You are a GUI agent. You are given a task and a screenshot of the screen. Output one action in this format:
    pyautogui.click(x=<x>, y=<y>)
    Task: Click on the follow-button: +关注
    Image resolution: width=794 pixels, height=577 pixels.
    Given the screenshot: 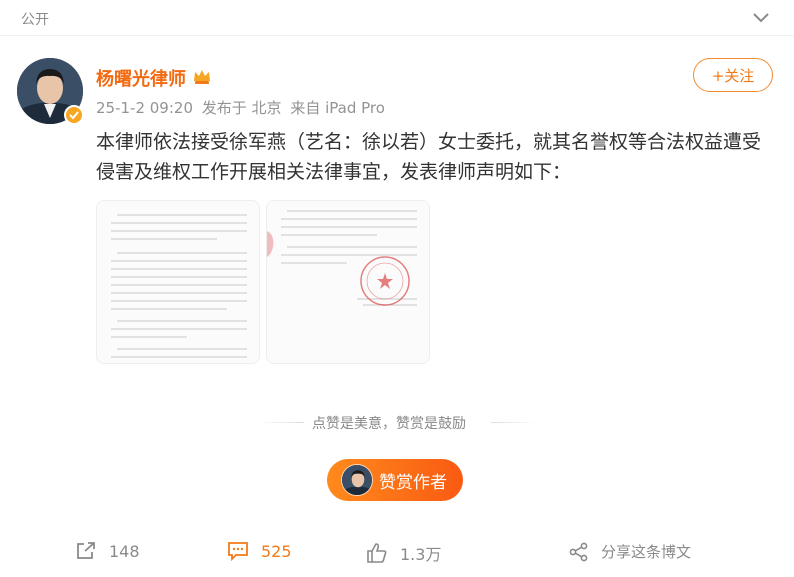 What is the action you would take?
    pyautogui.click(x=733, y=75)
    